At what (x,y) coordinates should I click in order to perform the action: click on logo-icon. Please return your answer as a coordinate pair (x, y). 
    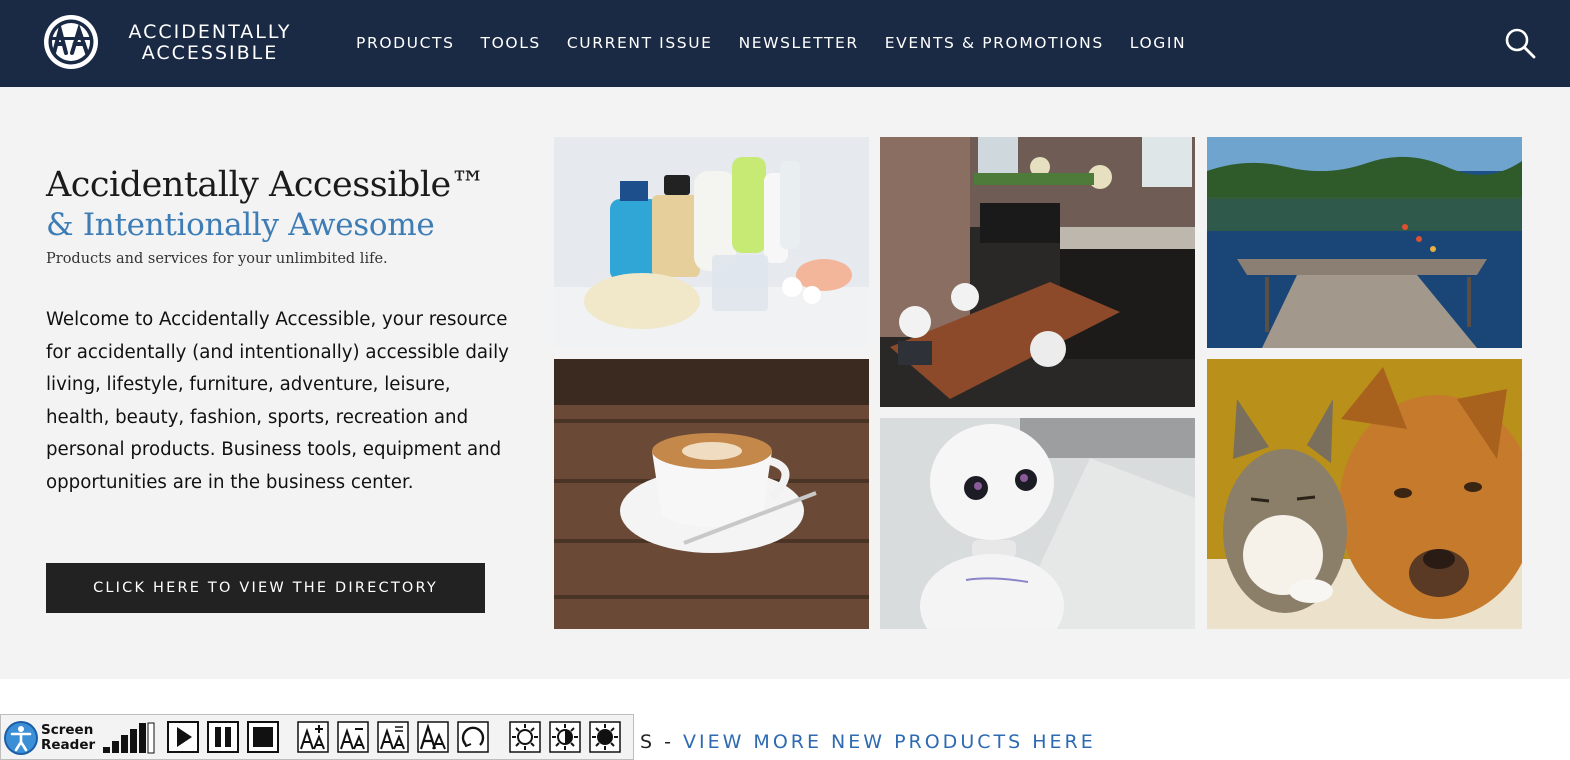
    Looking at the image, I should click on (71, 42).